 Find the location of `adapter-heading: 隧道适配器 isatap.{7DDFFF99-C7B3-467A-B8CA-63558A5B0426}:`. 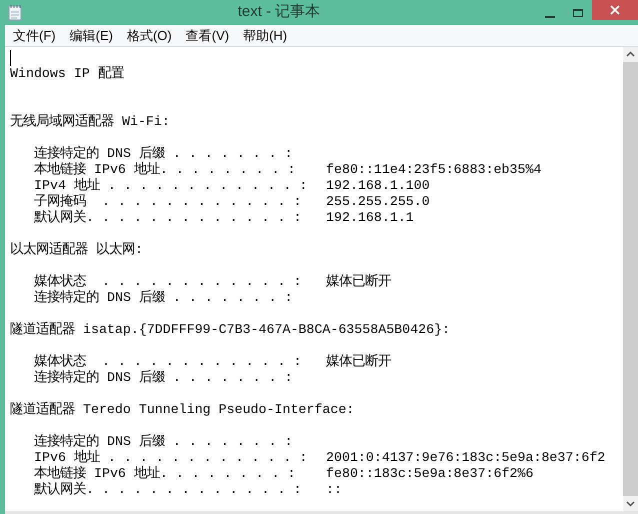

adapter-heading: 隧道适配器 isatap.{7DDFFF99-C7B3-467A-B8CA-63558A5B0426}: is located at coordinates (230, 330).